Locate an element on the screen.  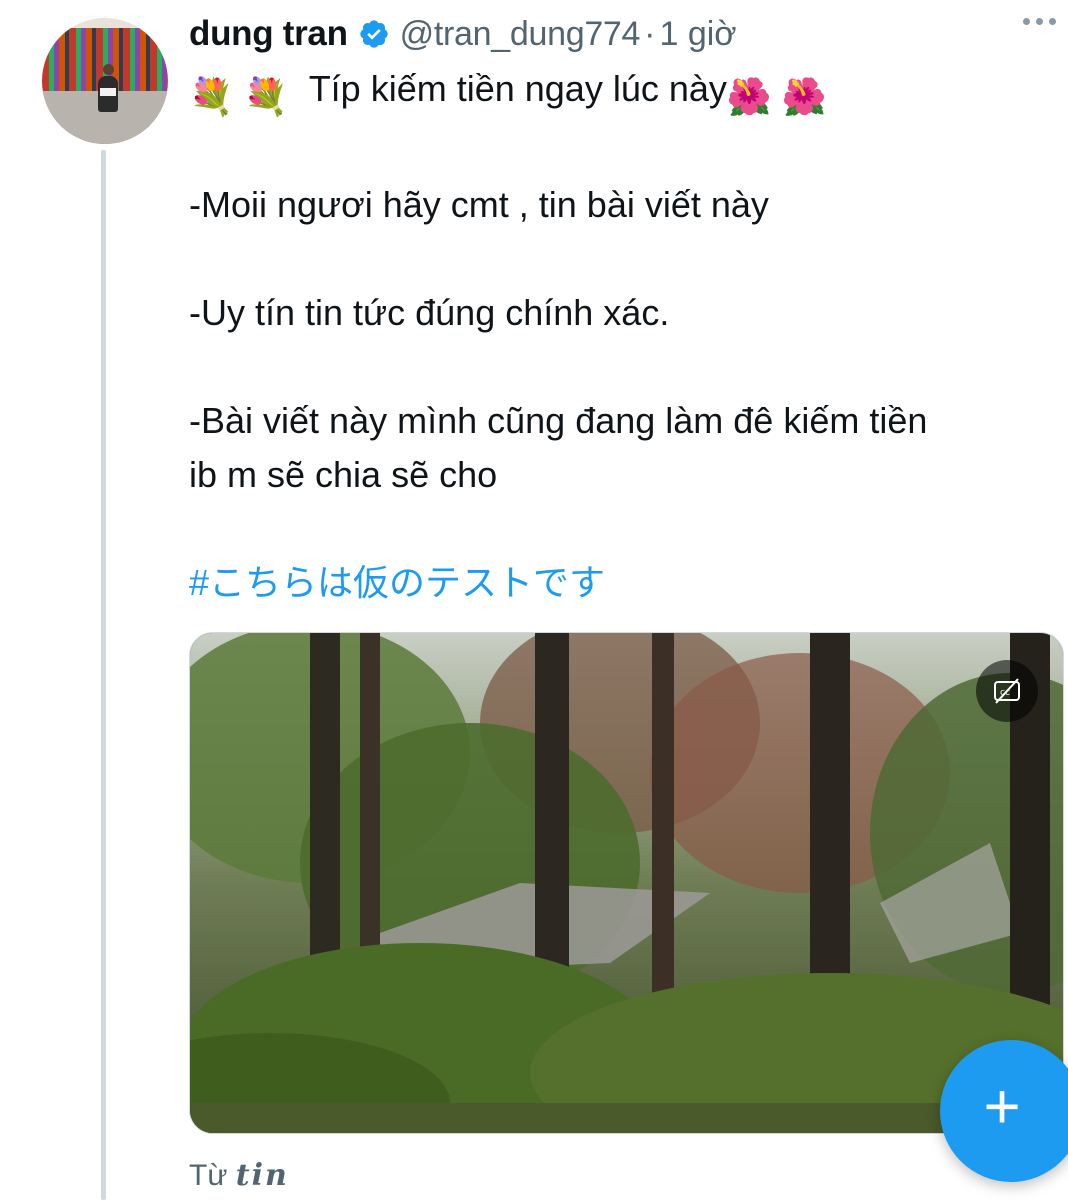
tweet-line-5: ib m sẽ chia sẽ cho is located at coordinates (343, 474).